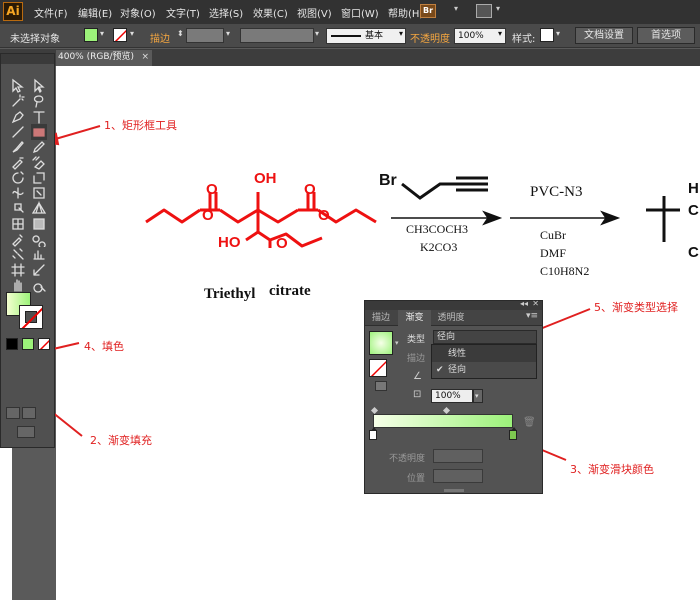 This screenshot has height=600, width=700. Describe the element at coordinates (13, 413) in the screenshot. I see `draw-mode-icon` at that location.